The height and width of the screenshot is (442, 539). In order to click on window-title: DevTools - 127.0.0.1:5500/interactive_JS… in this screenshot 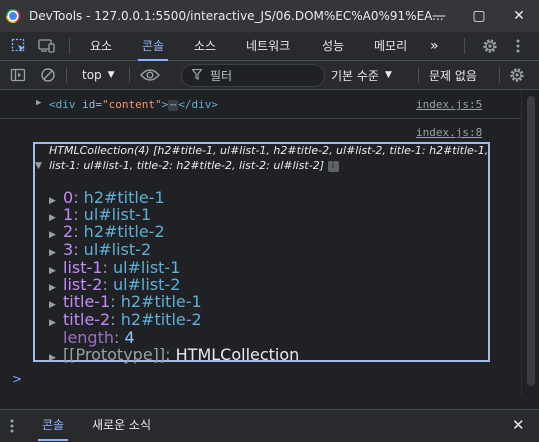, I will do `click(236, 16)`.